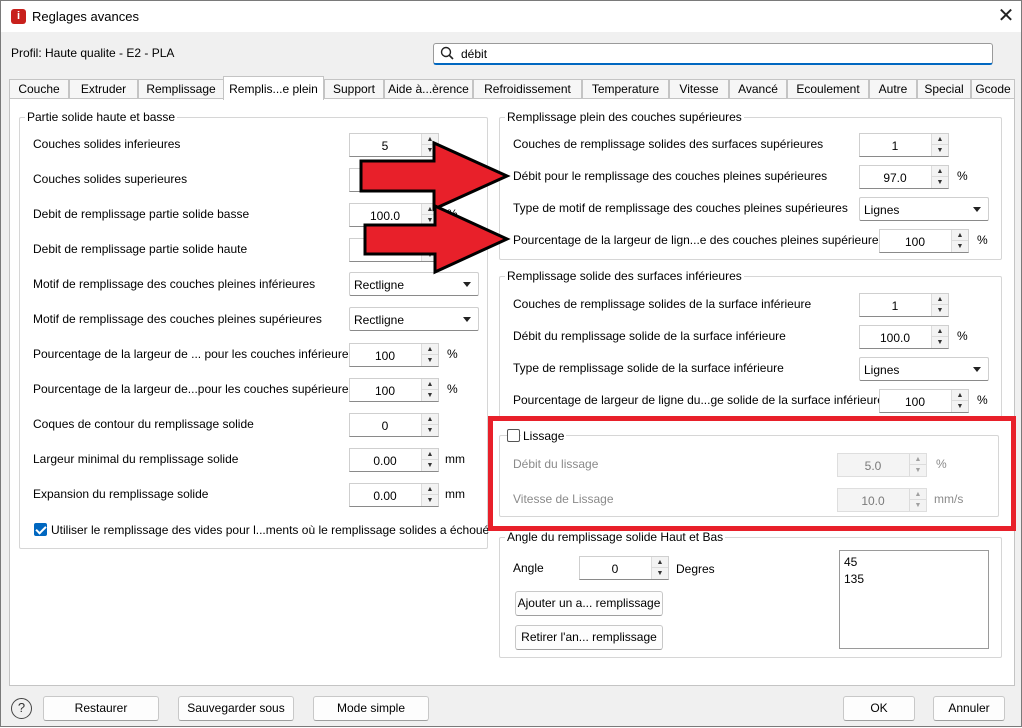 The width and height of the screenshot is (1022, 728). Describe the element at coordinates (435, 176) in the screenshot. I see `arrow-to-top-surface-flow` at that location.